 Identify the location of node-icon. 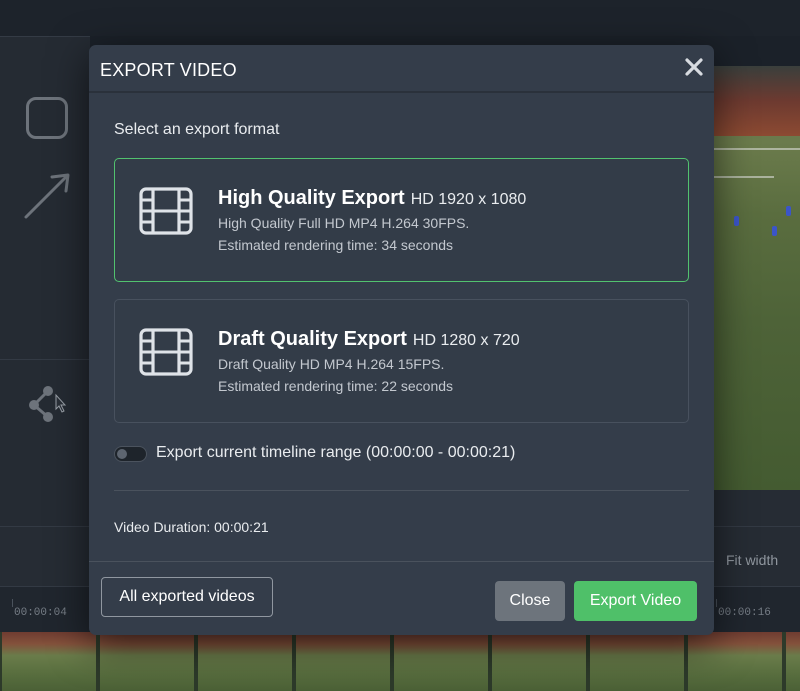
(48, 405).